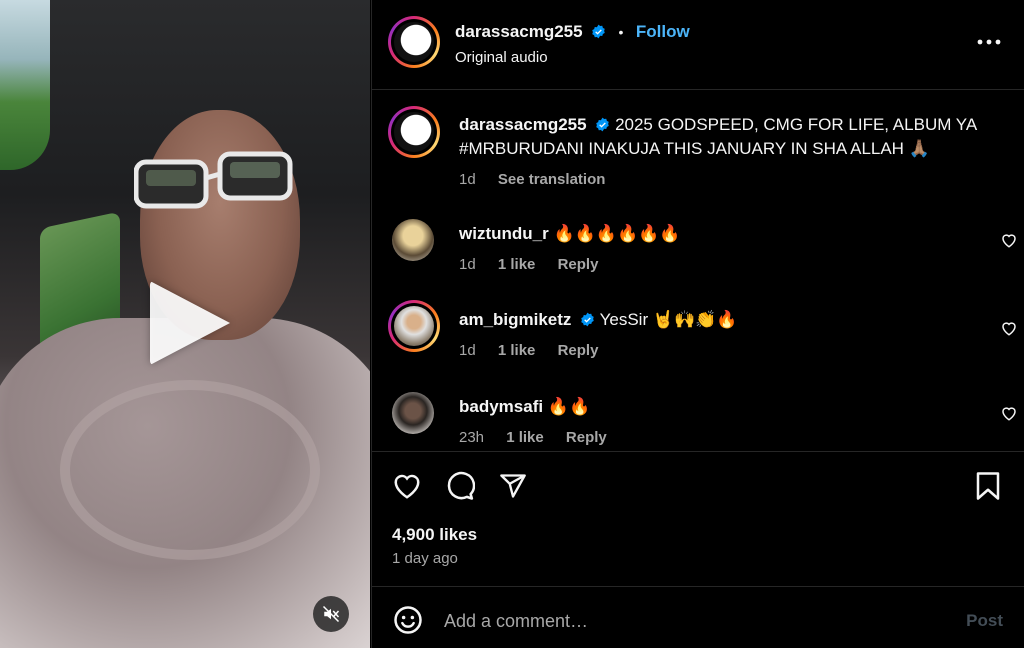 The image size is (1024, 648). What do you see at coordinates (434, 535) in the screenshot?
I see `likes-count: 4,900 likes` at bounding box center [434, 535].